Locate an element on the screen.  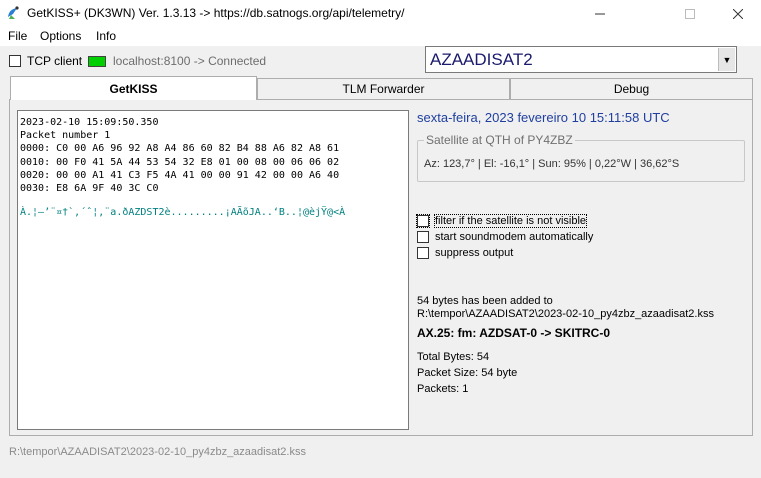
filter-visible-check is located at coordinates (423, 221).